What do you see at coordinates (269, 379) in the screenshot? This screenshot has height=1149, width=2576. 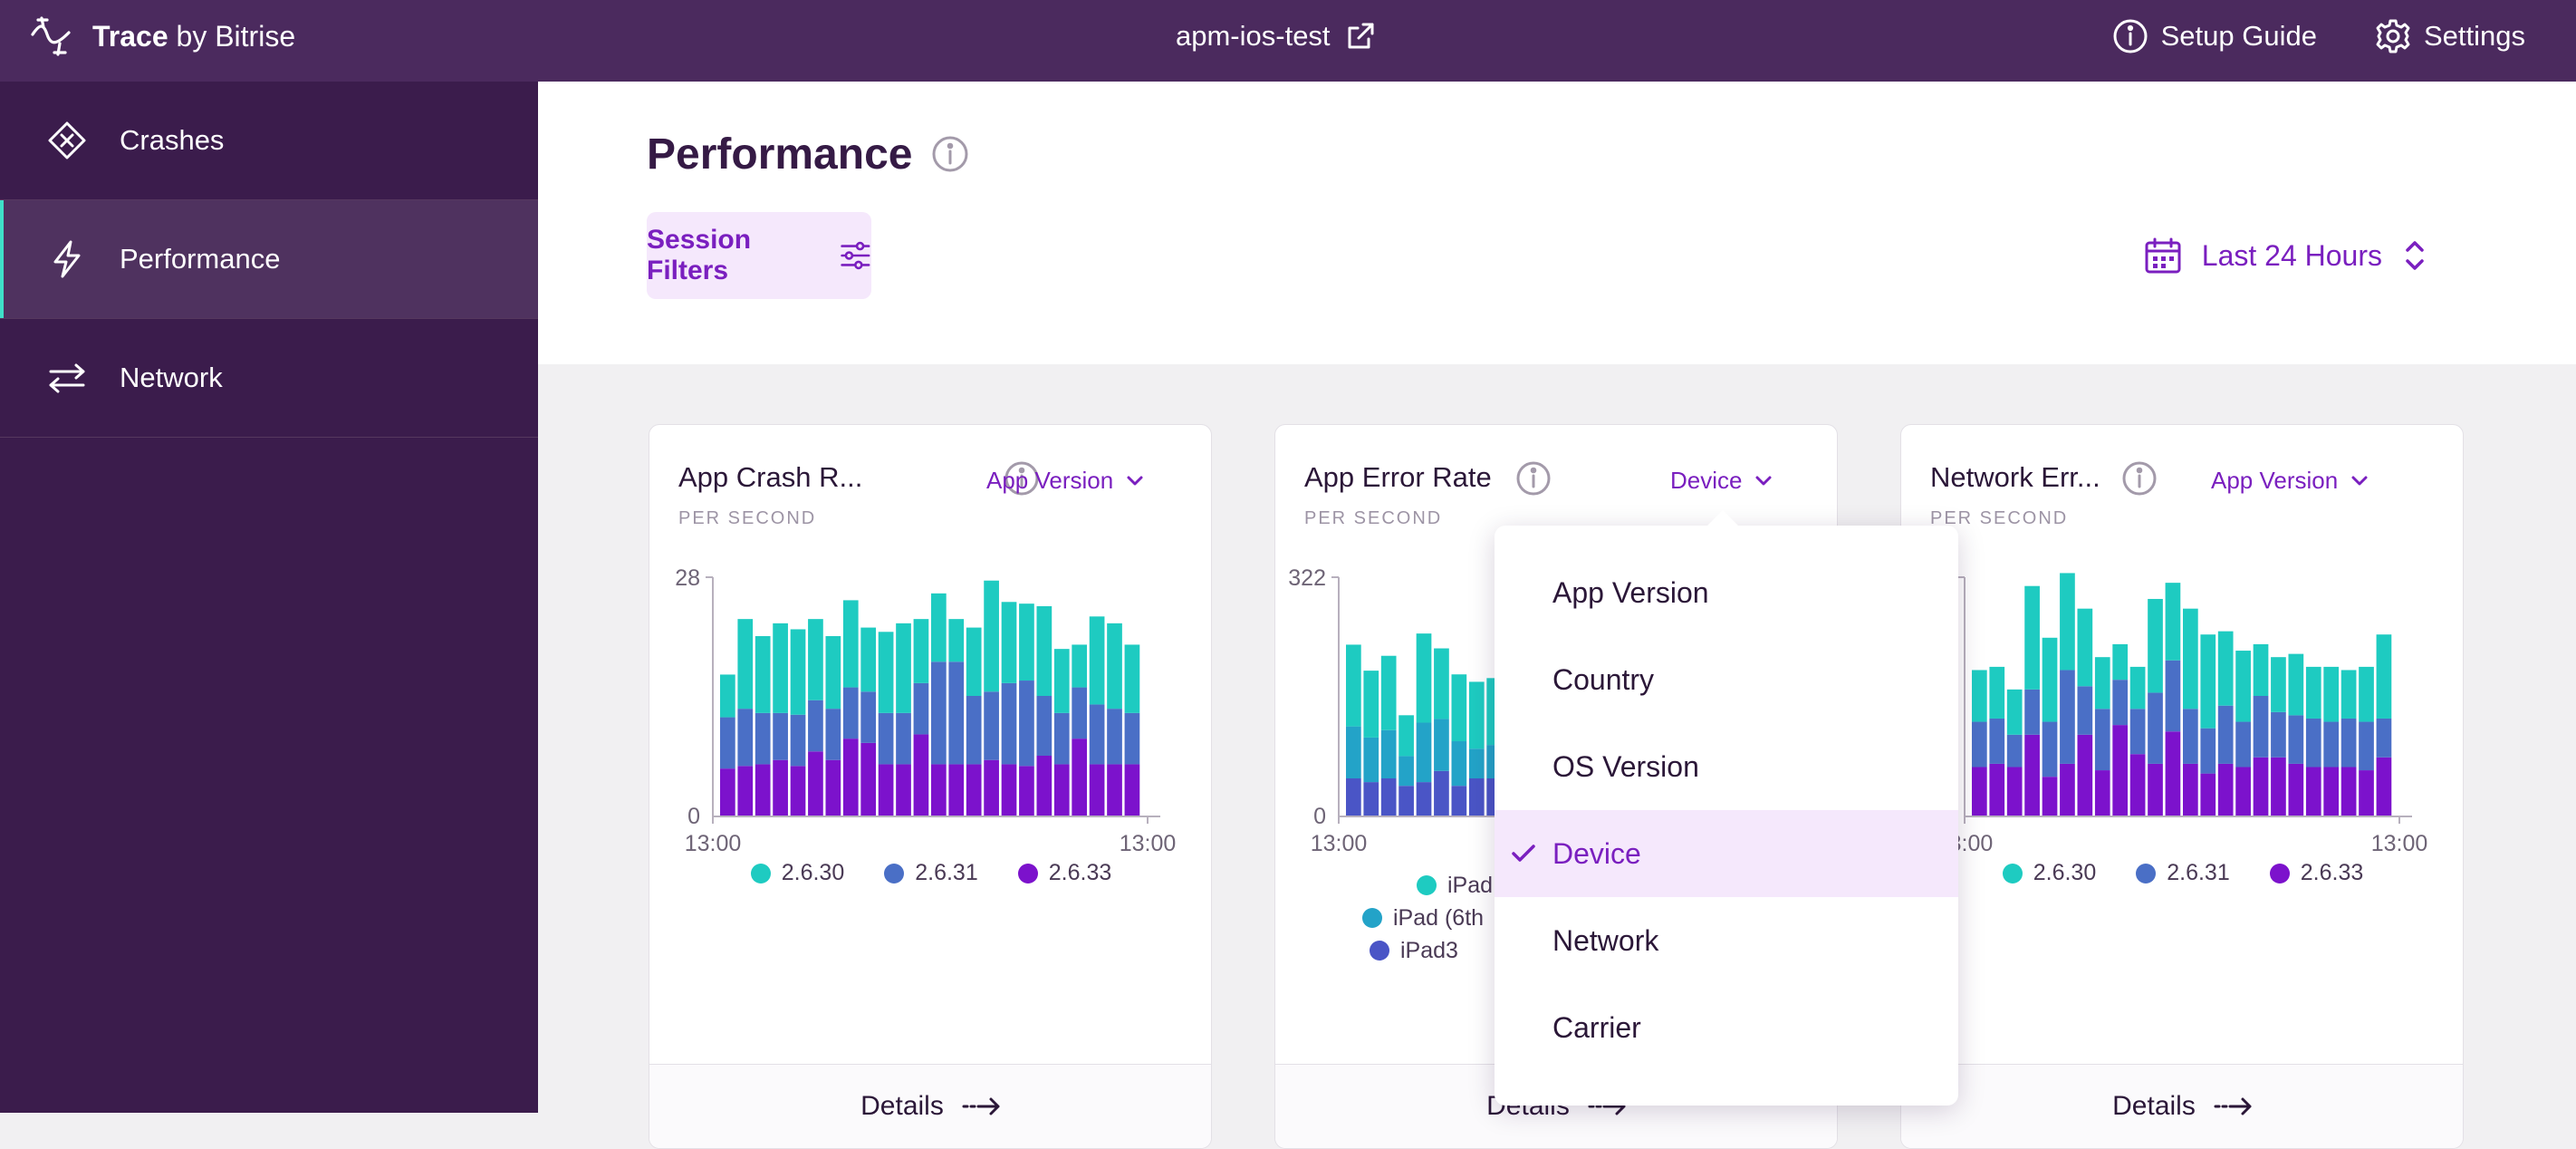 I see `sidebar-item-network: Network` at bounding box center [269, 379].